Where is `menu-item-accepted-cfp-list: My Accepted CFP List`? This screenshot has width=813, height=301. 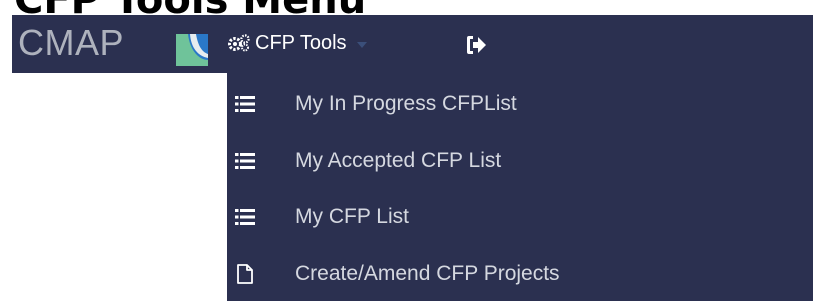
menu-item-accepted-cfp-list: My Accepted CFP List is located at coordinates (520, 161).